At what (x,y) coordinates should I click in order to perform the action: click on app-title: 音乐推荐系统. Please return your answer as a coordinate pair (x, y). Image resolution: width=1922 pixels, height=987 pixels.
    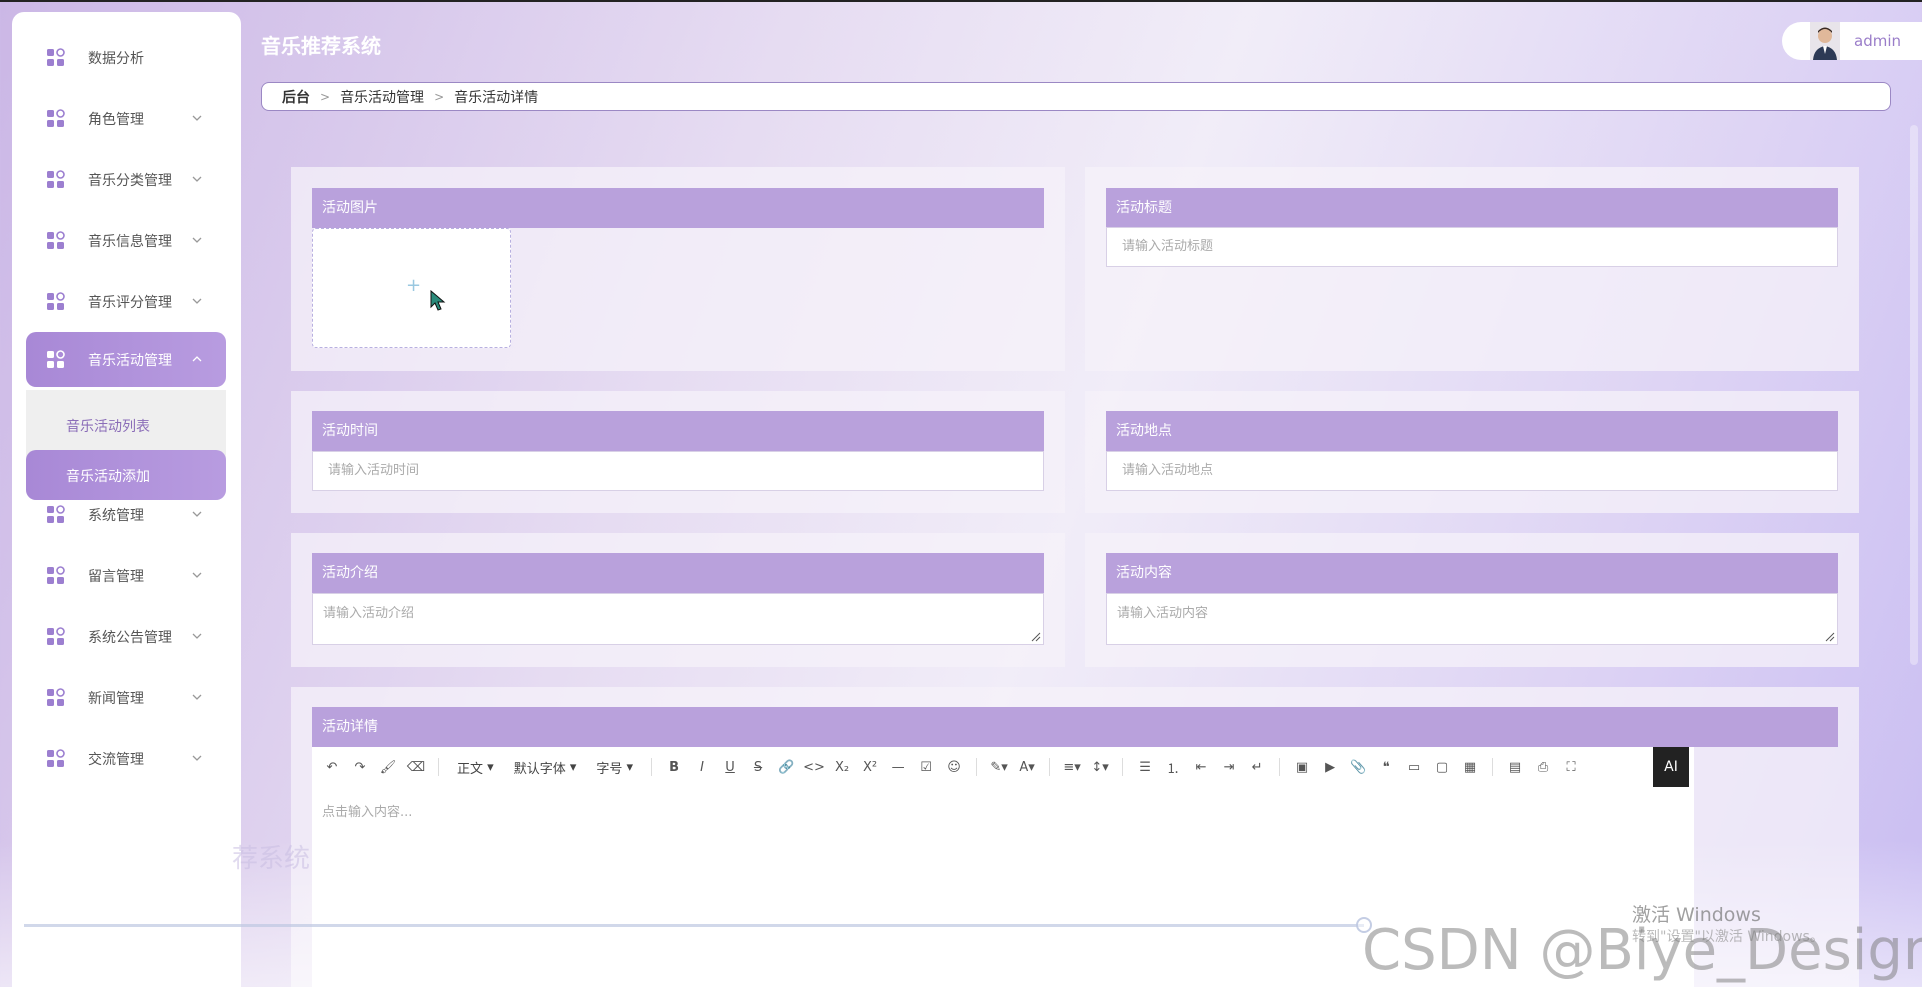
    Looking at the image, I should click on (321, 46).